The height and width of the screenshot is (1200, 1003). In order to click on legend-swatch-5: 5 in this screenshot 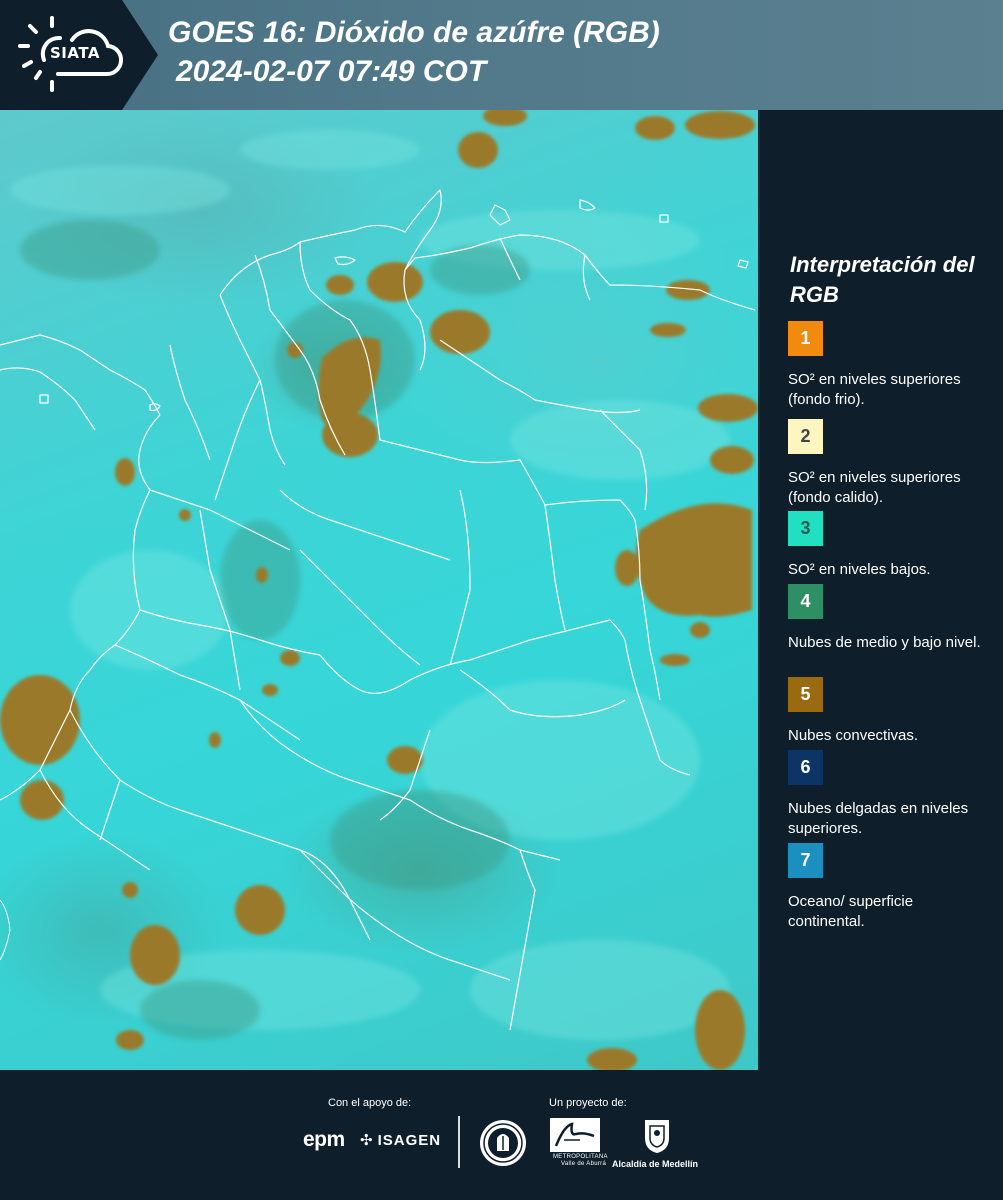, I will do `click(805, 694)`.